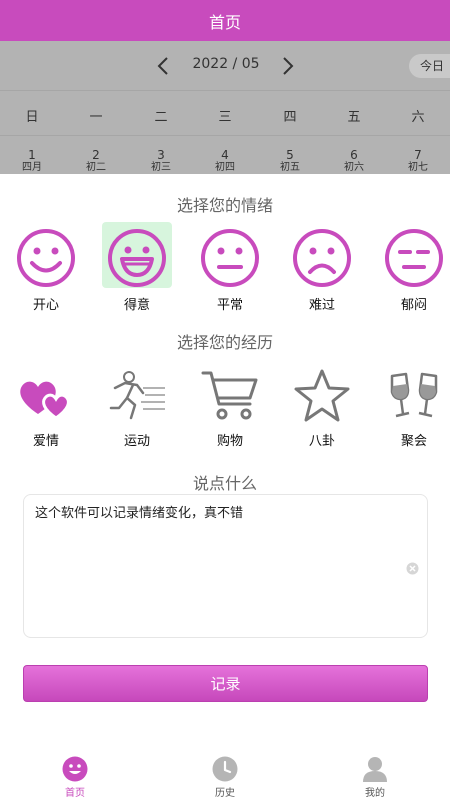 This screenshot has width=450, height=800. What do you see at coordinates (96, 167) in the screenshot?
I see `lunar-date: 初二` at bounding box center [96, 167].